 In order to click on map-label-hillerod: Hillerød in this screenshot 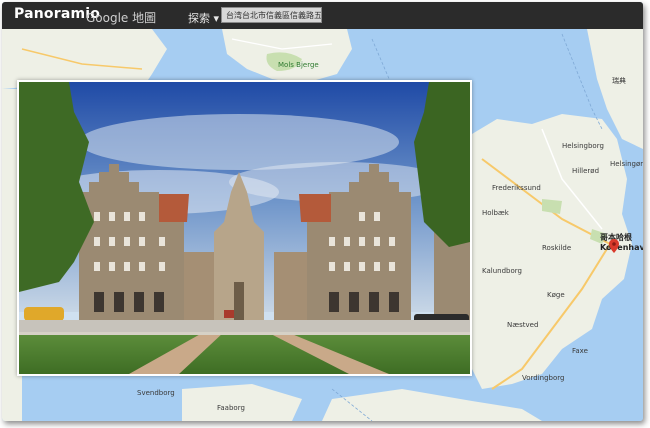, I will do `click(586, 171)`.